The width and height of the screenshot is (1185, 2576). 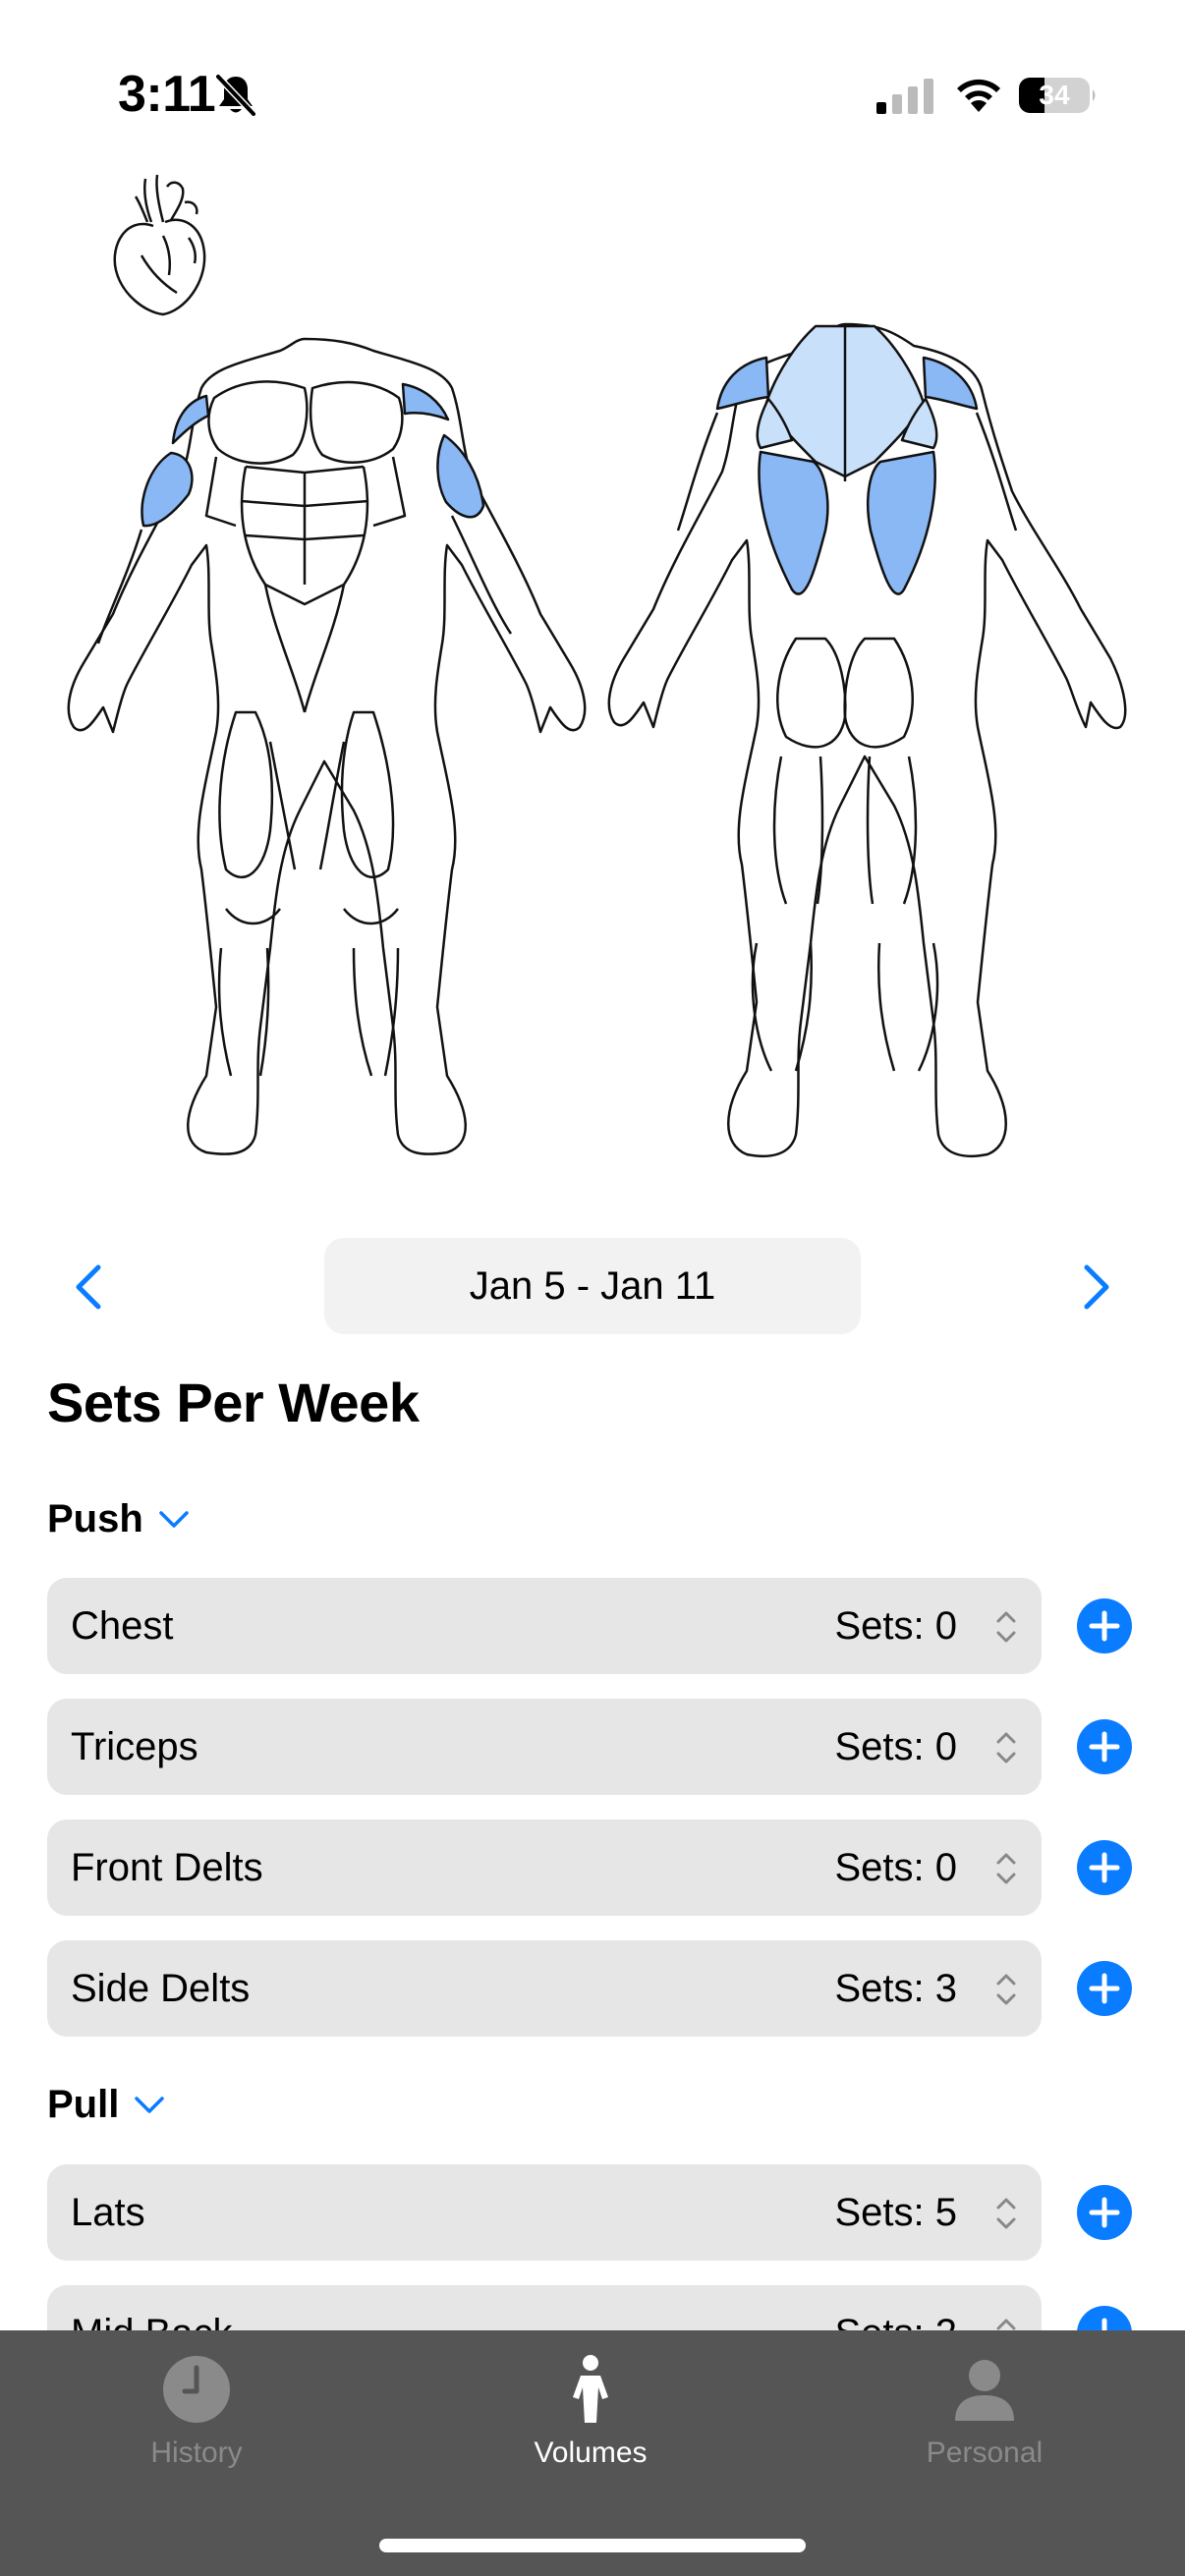 I want to click on tab-volumes: Volumes, so click(x=591, y=2409).